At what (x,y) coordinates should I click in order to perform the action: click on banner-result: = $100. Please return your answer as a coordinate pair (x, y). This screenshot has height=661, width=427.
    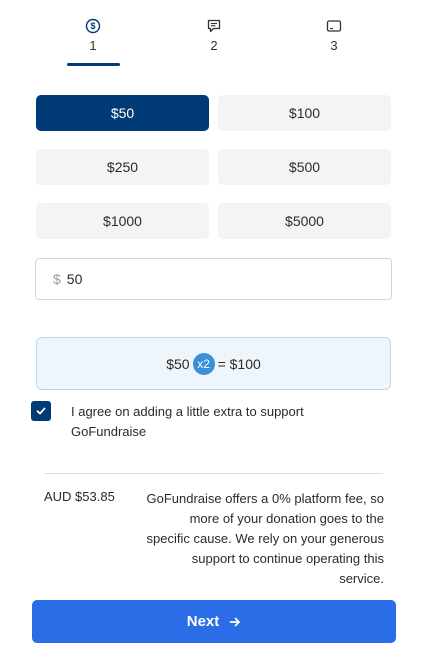
    Looking at the image, I should click on (239, 363).